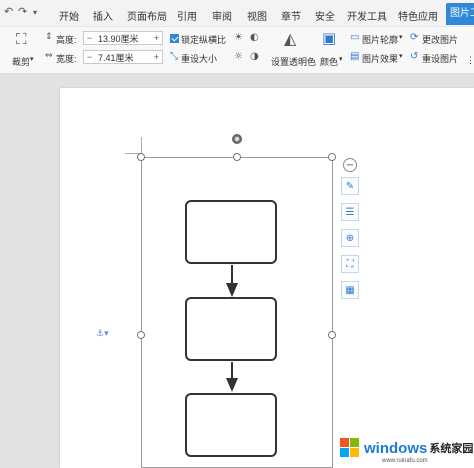 The width and height of the screenshot is (474, 468). Describe the element at coordinates (291, 15) in the screenshot. I see `menu-section: 章节` at that location.